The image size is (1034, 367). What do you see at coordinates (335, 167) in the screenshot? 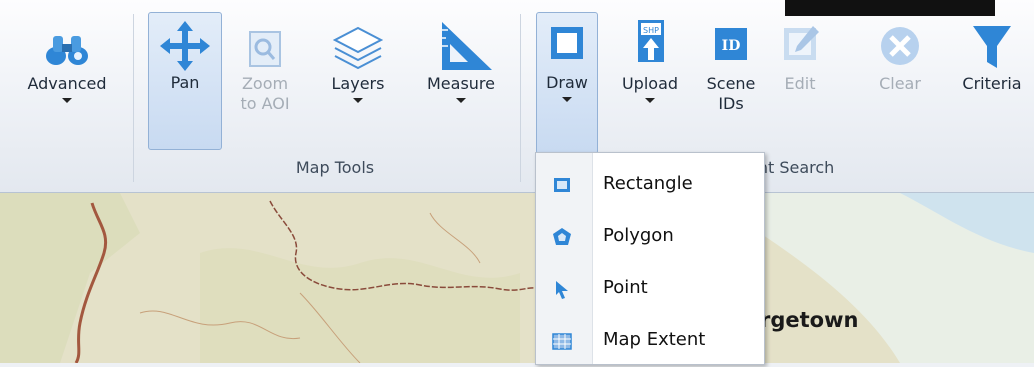
I see `map-tools-group-label: Map Tools` at bounding box center [335, 167].